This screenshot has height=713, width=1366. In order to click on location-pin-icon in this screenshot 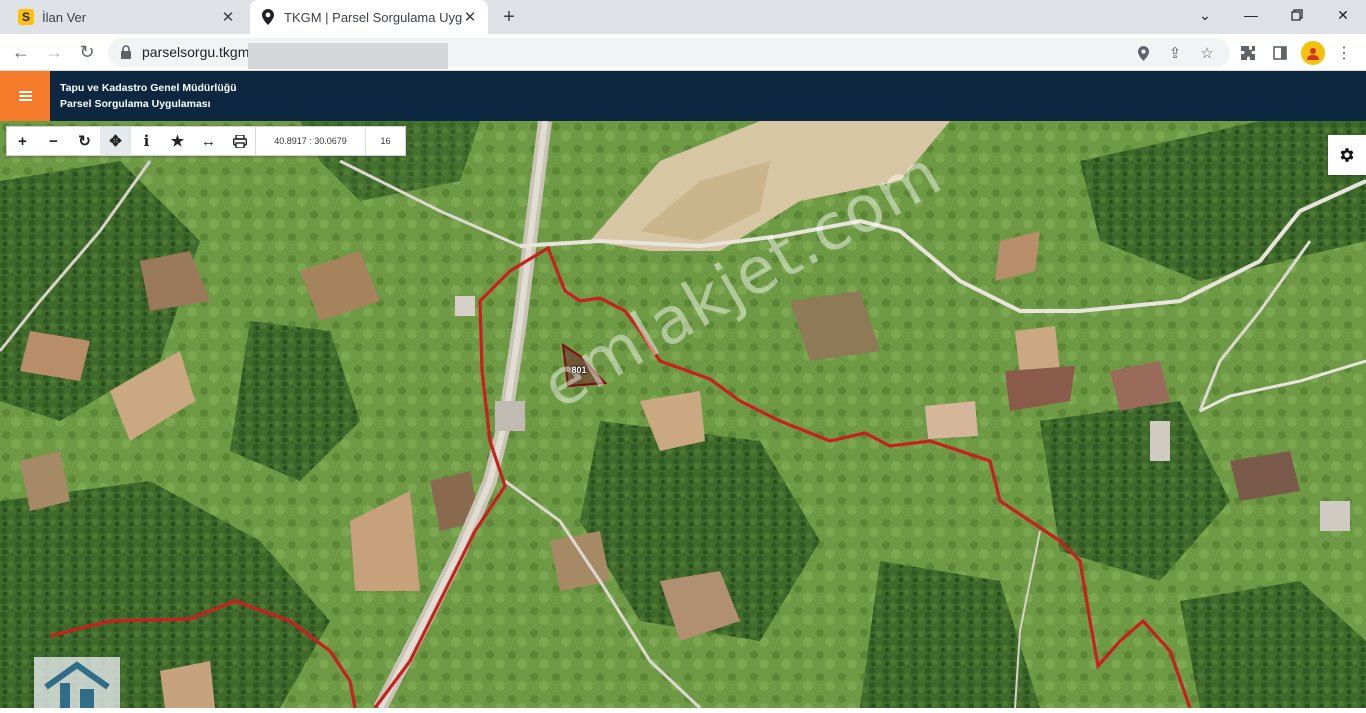, I will do `click(268, 17)`.